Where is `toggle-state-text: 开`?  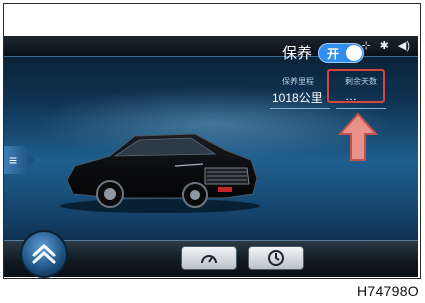 toggle-state-text: 开 is located at coordinates (333, 53).